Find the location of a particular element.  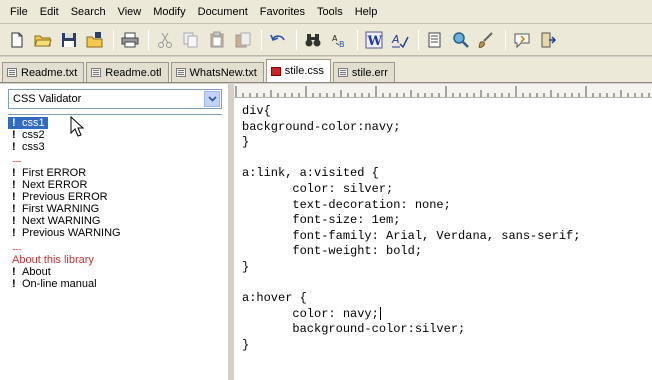

code-line: text-decoration: none; is located at coordinates (411, 206).